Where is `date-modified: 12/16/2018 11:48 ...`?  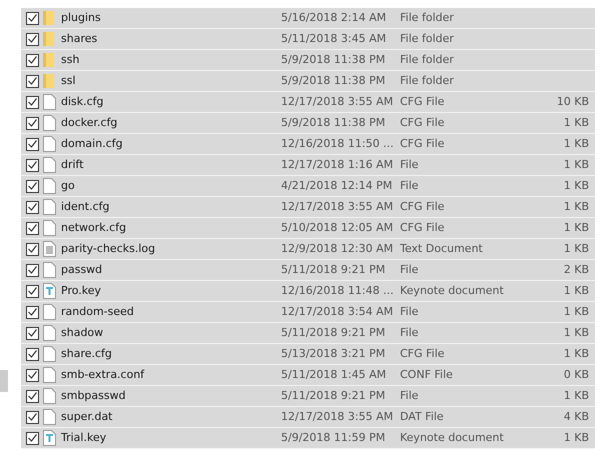 date-modified: 12/16/2018 11:48 ... is located at coordinates (338, 290).